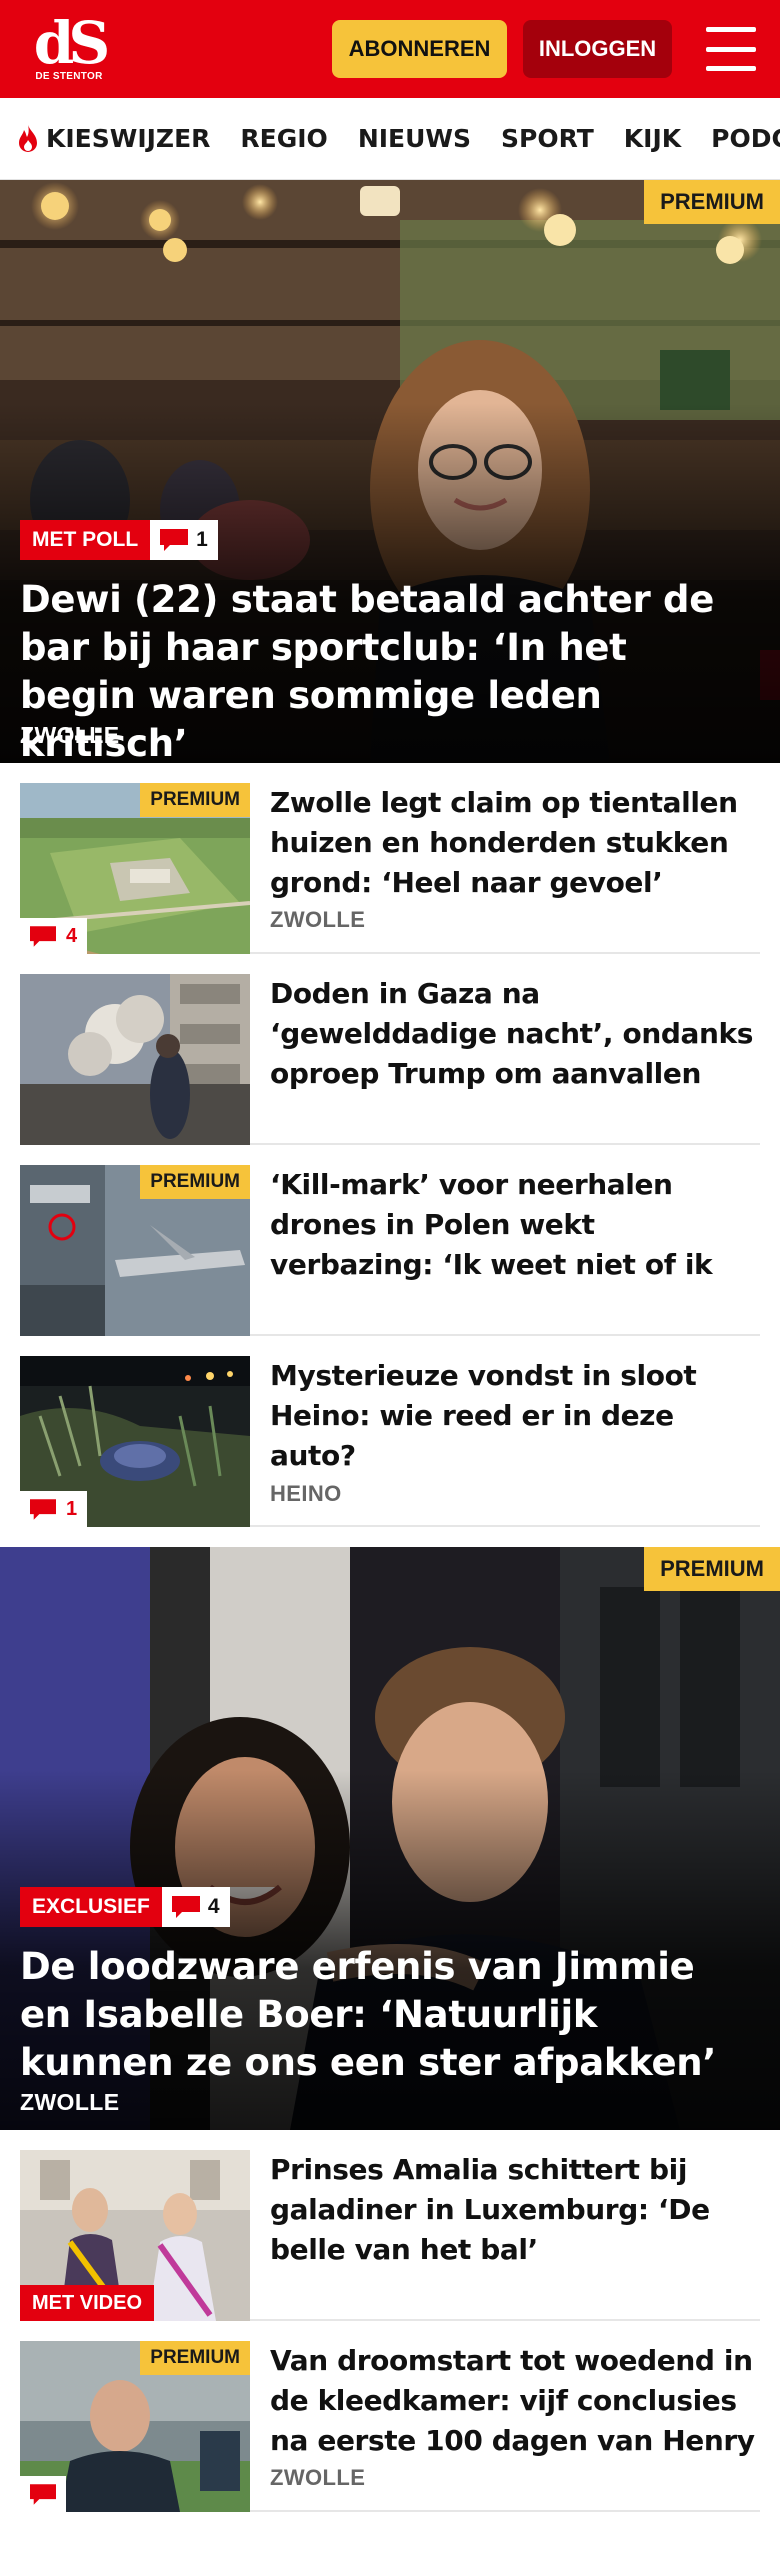 Image resolution: width=780 pixels, height=2560 pixels. Describe the element at coordinates (414, 138) in the screenshot. I see `nav-item-nieuws: NIEUWS` at that location.